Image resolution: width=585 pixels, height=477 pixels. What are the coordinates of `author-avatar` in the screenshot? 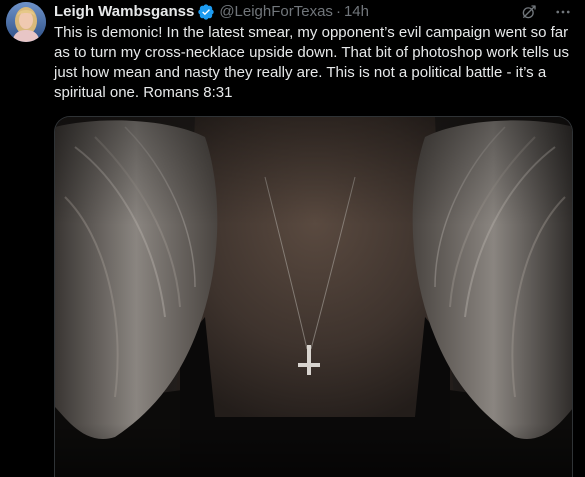 It's located at (26, 22).